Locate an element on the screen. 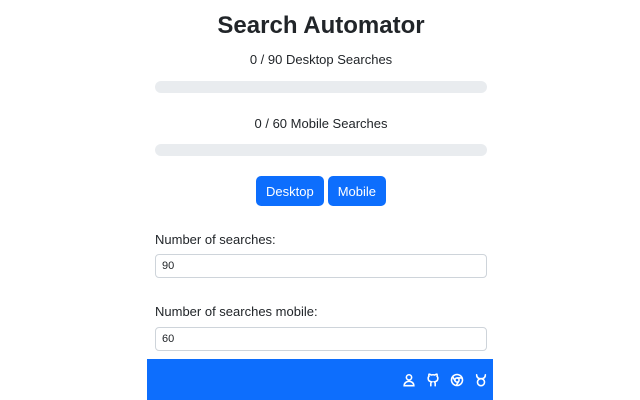  mobile-search-counter: 0 / 60 Mobile Searches is located at coordinates (321, 123).